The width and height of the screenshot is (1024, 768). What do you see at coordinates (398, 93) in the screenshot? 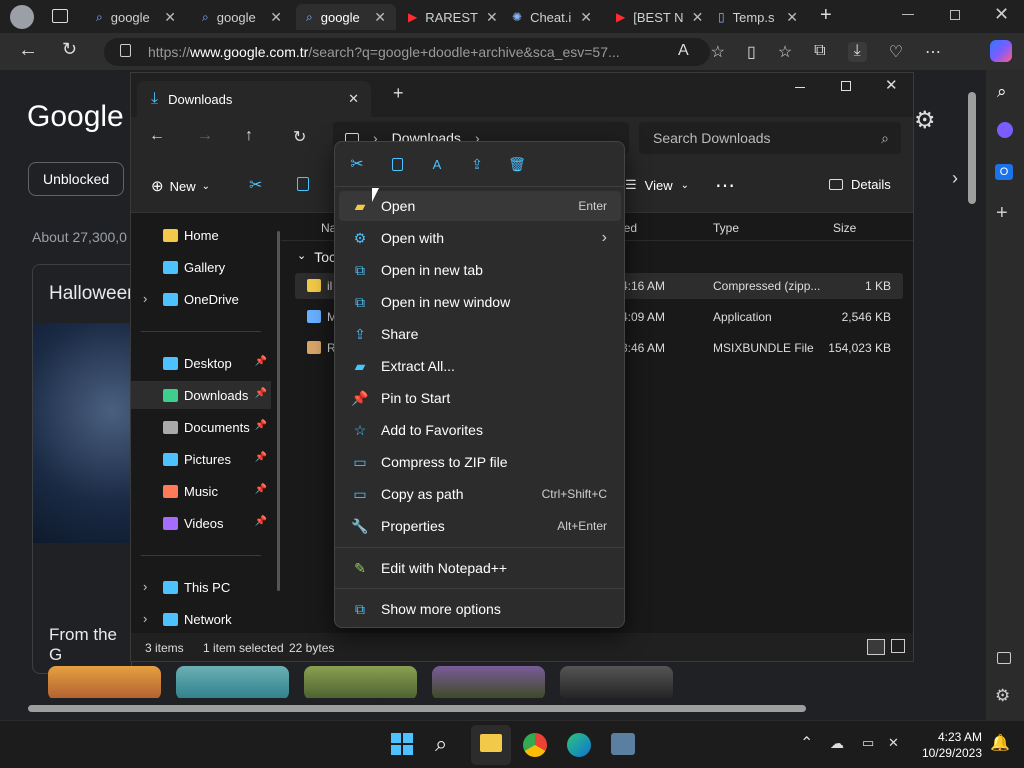
I see `new-explorer-tab-button: +` at bounding box center [398, 93].